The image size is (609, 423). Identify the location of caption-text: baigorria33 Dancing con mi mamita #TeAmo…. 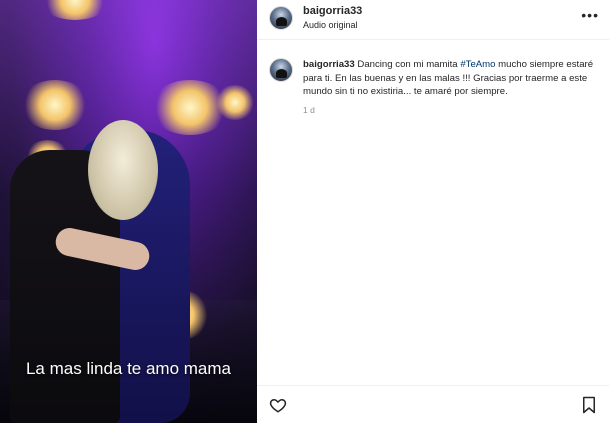
(456, 78).